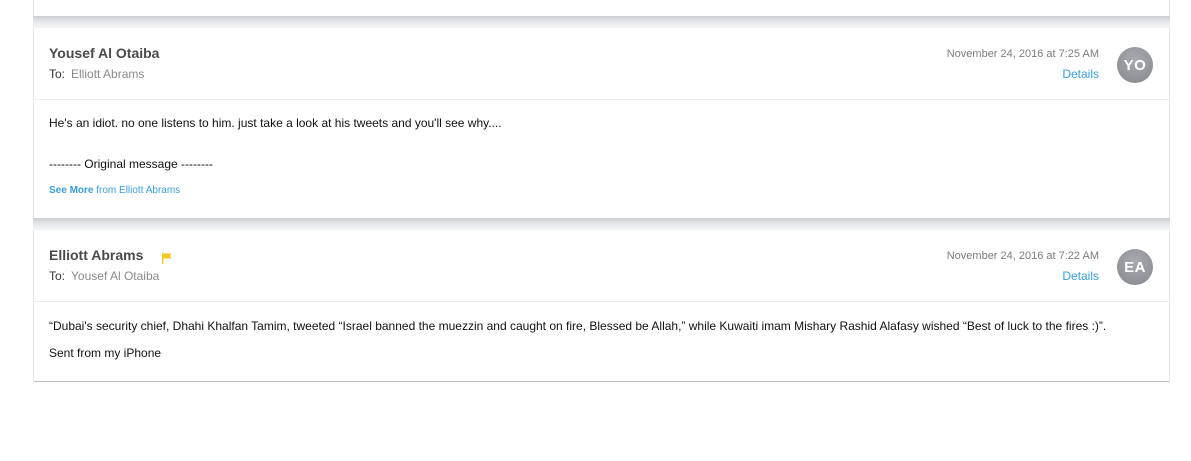 This screenshot has width=1191, height=461. Describe the element at coordinates (96, 255) in the screenshot. I see `sender-name: Elliott Abrams` at that location.